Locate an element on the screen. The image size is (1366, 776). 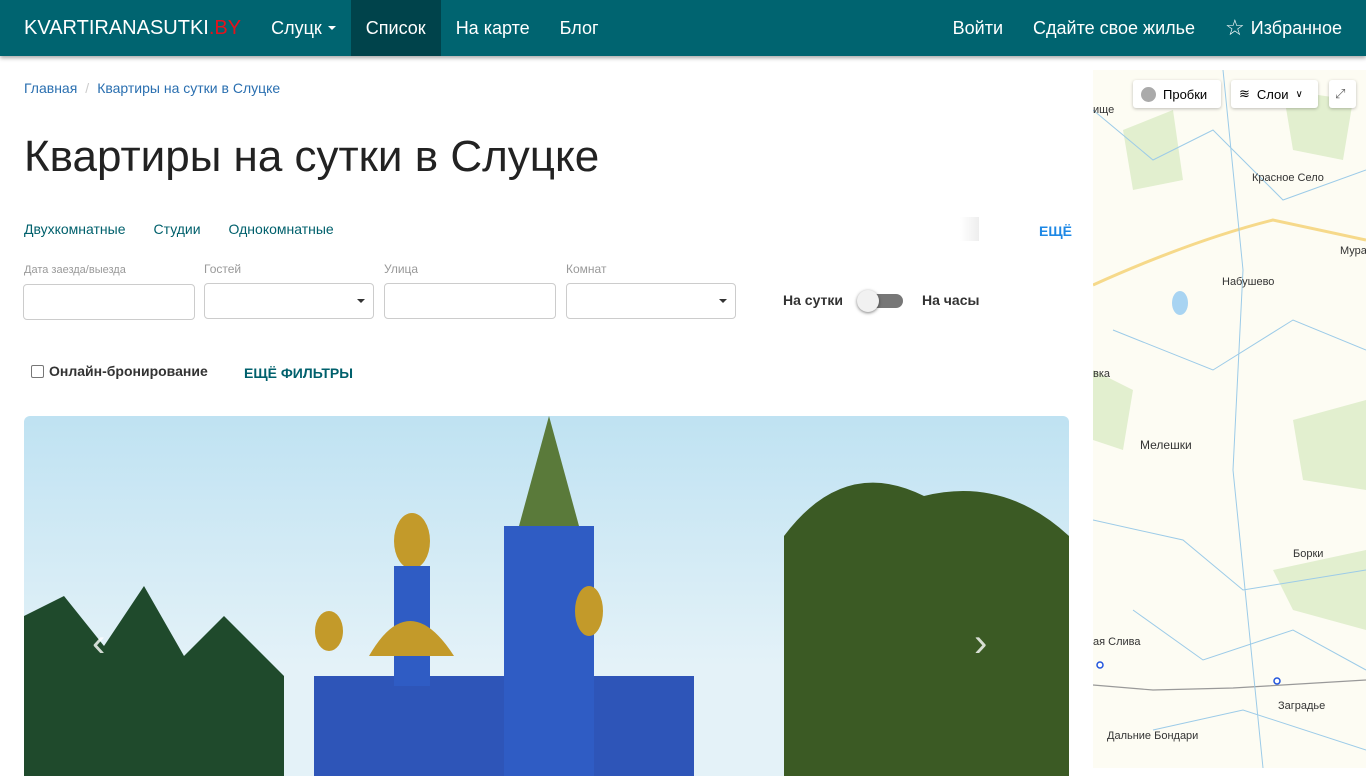
dates-label: Дата заезда/выезда is located at coordinates (75, 270).